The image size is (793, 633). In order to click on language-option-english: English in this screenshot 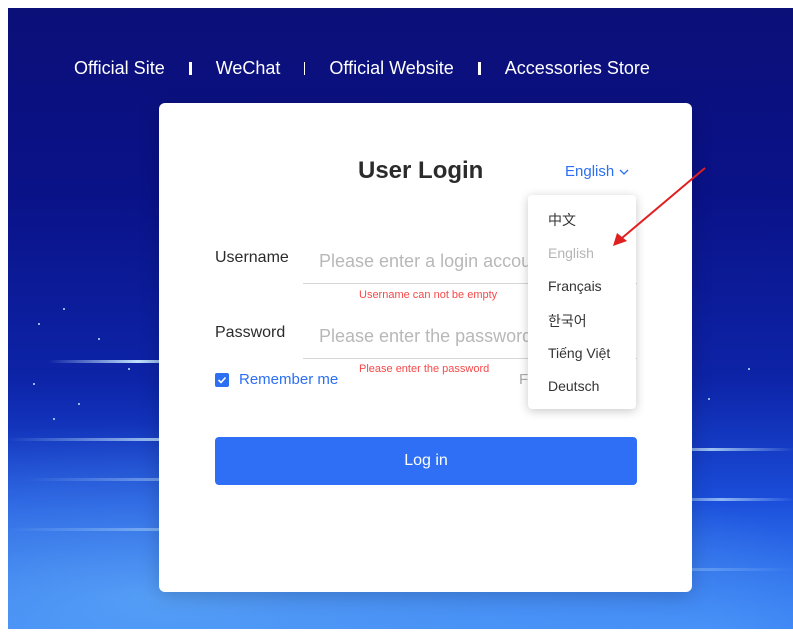, I will do `click(571, 253)`.